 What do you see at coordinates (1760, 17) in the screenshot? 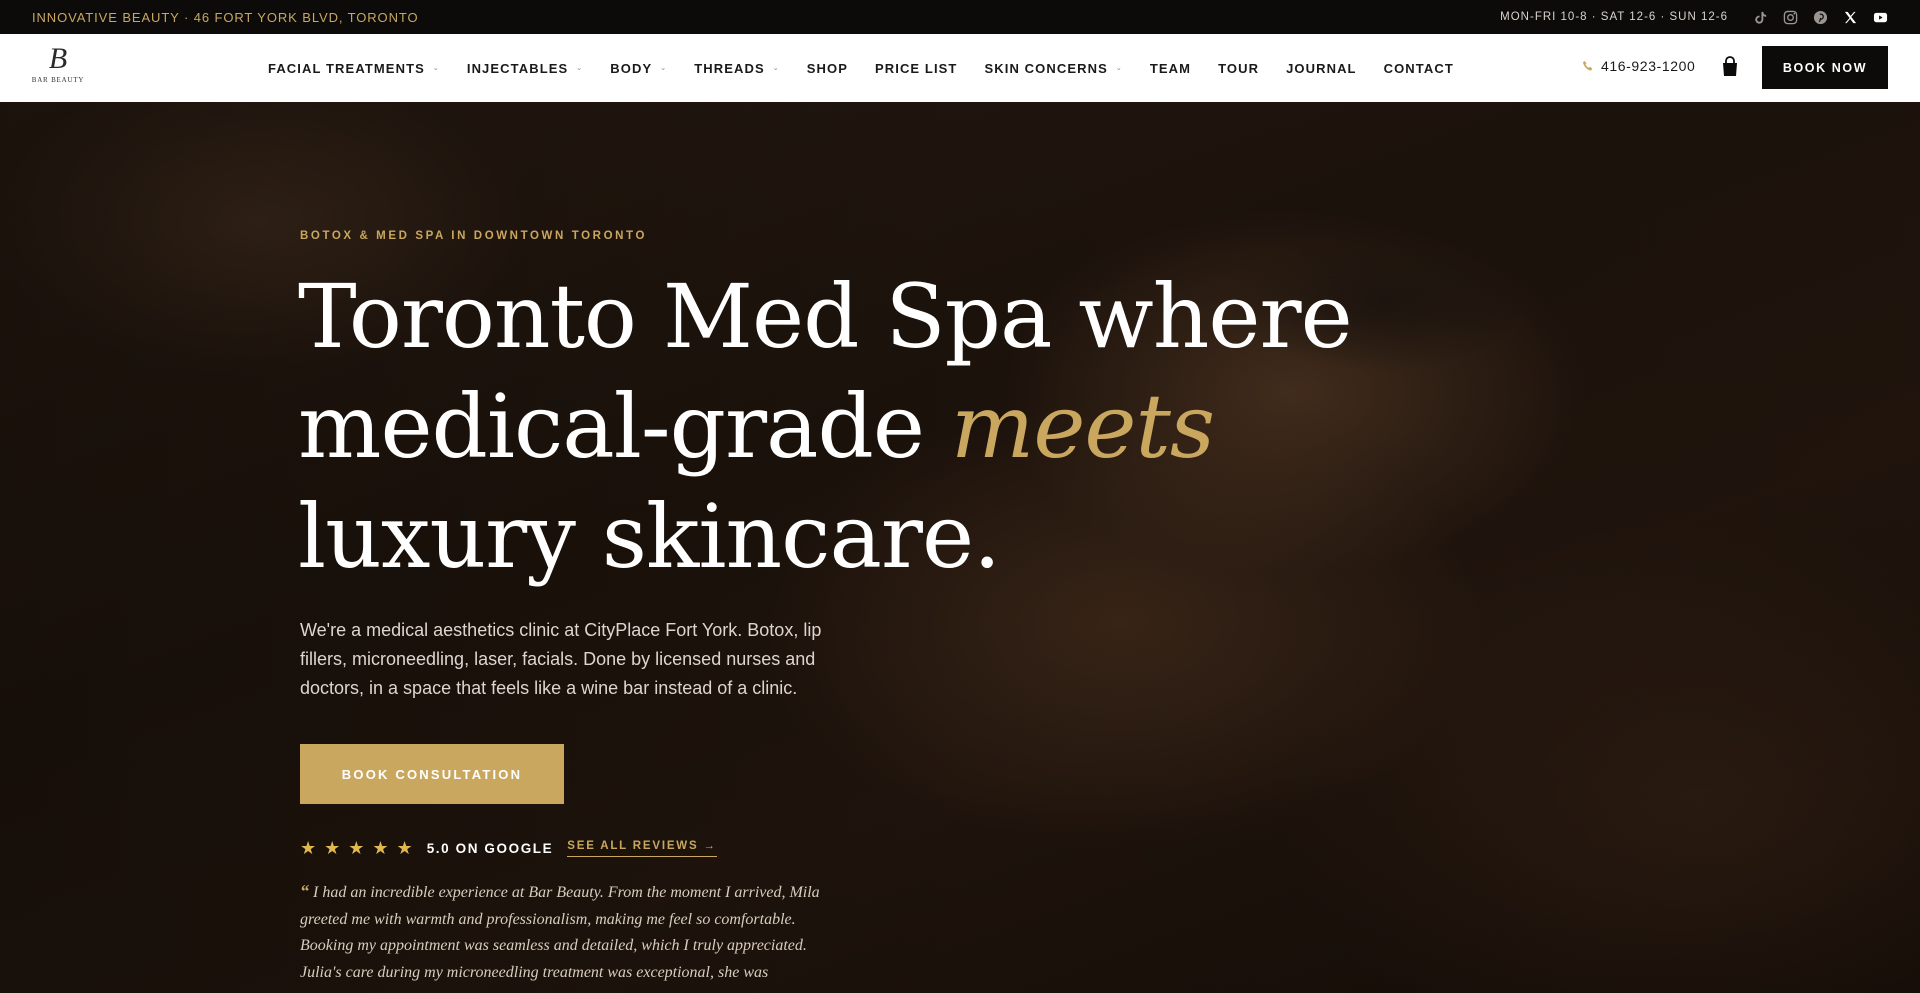
I see `tiktok-icon` at bounding box center [1760, 17].